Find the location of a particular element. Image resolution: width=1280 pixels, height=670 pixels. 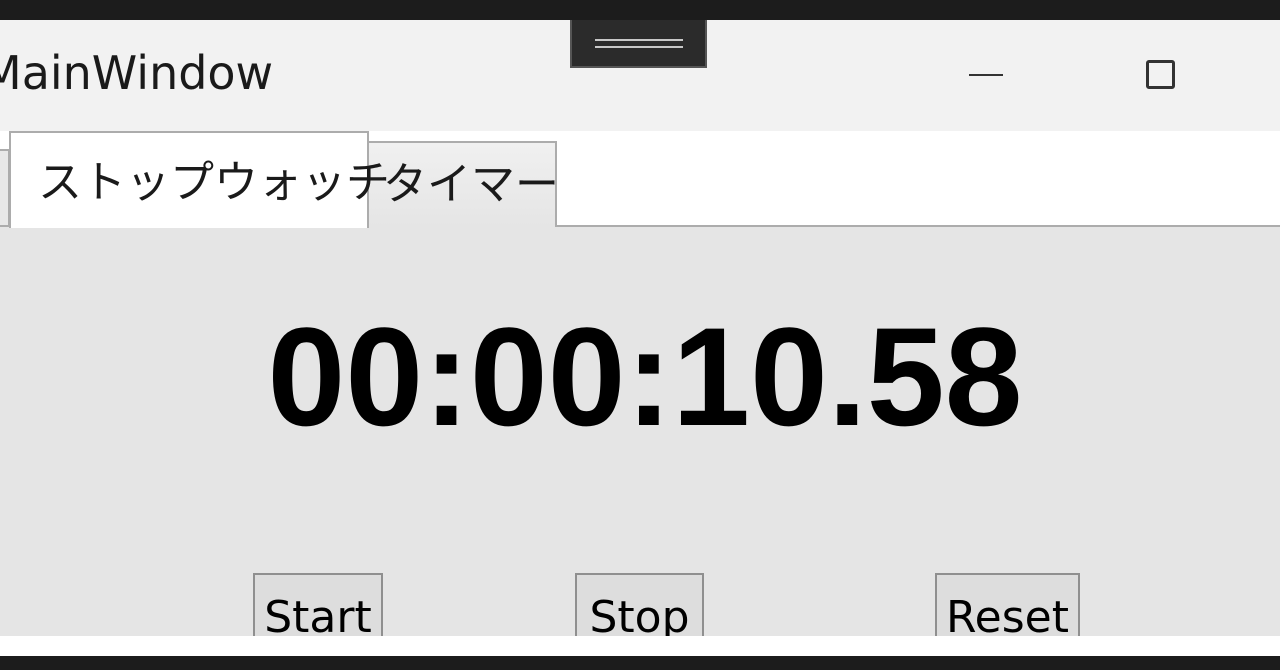

drag-handle is located at coordinates (638, 44).